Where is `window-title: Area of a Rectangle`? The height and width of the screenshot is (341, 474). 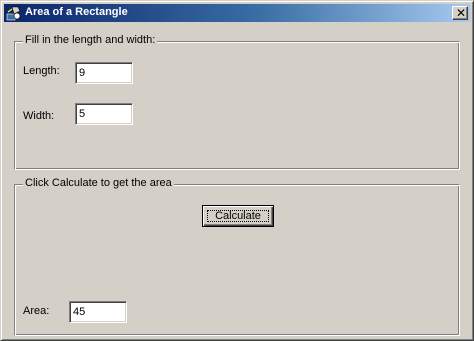 window-title: Area of a Rectangle is located at coordinates (76, 12).